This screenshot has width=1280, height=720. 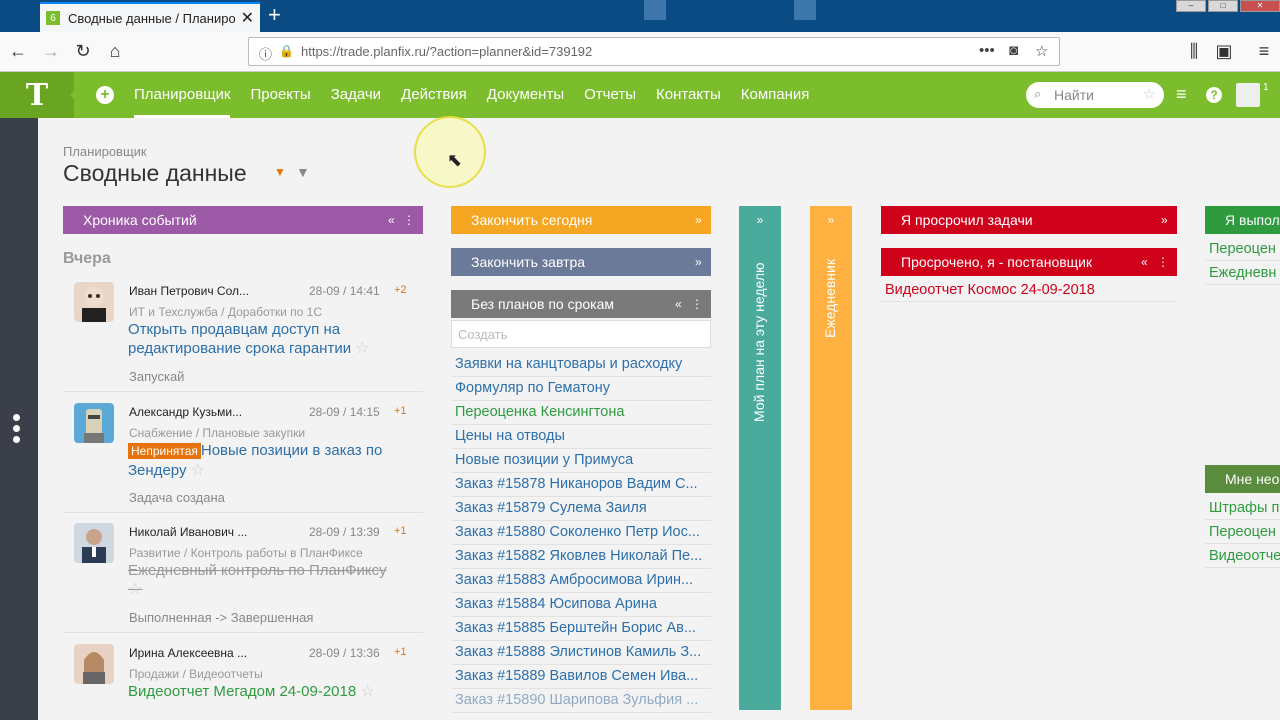 What do you see at coordinates (1181, 94) in the screenshot?
I see `hamburger-icon: ≡` at bounding box center [1181, 94].